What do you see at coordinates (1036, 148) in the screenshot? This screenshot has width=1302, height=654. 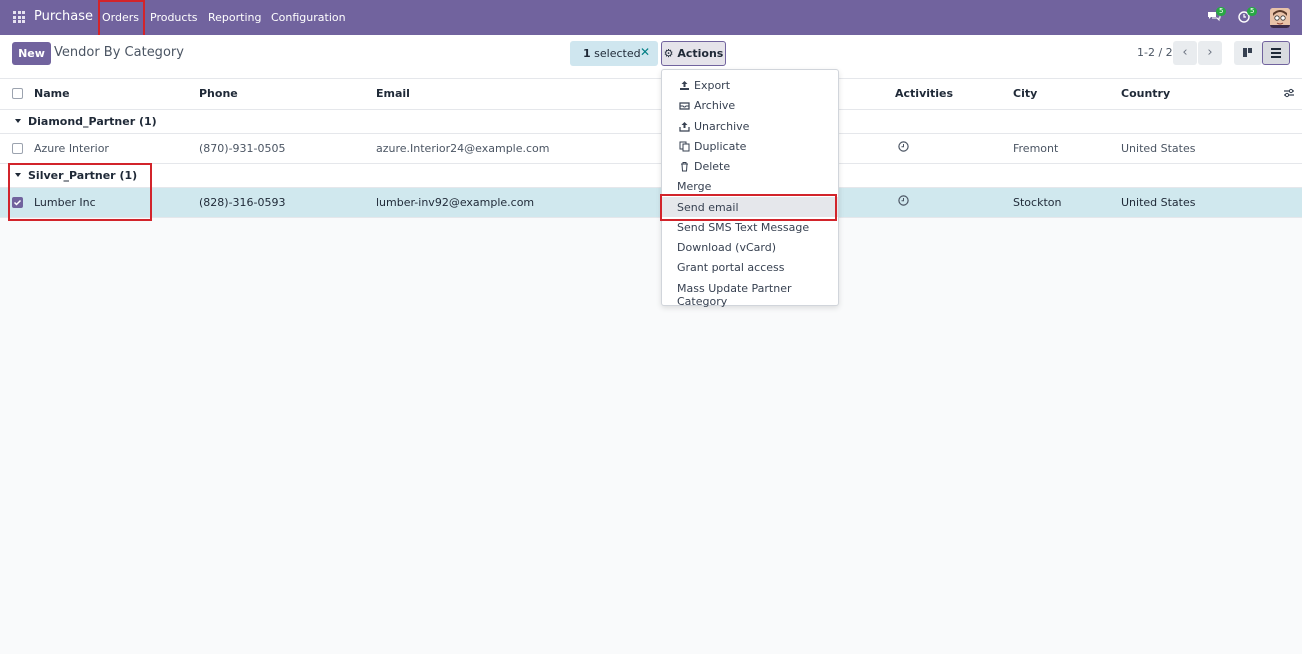 I see `cell-city: Fremont` at bounding box center [1036, 148].